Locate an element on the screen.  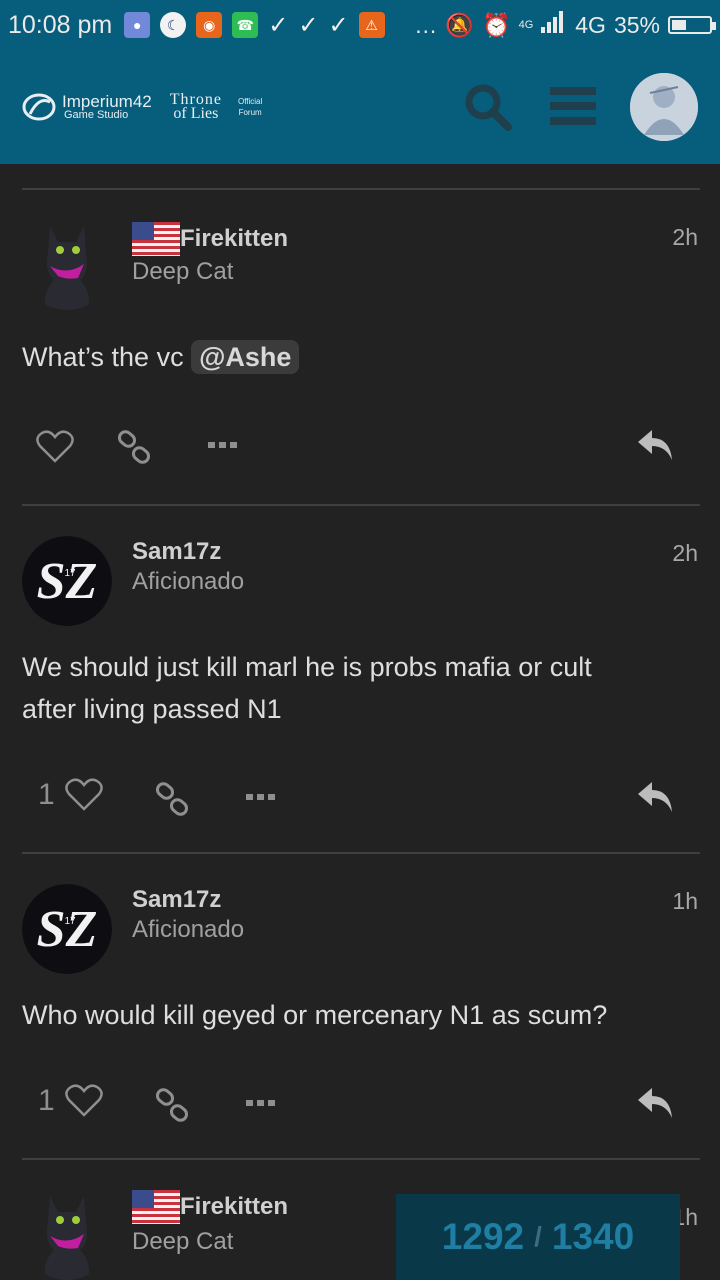
logo-imperium-name: Imperium42 is located at coordinates (107, 101).